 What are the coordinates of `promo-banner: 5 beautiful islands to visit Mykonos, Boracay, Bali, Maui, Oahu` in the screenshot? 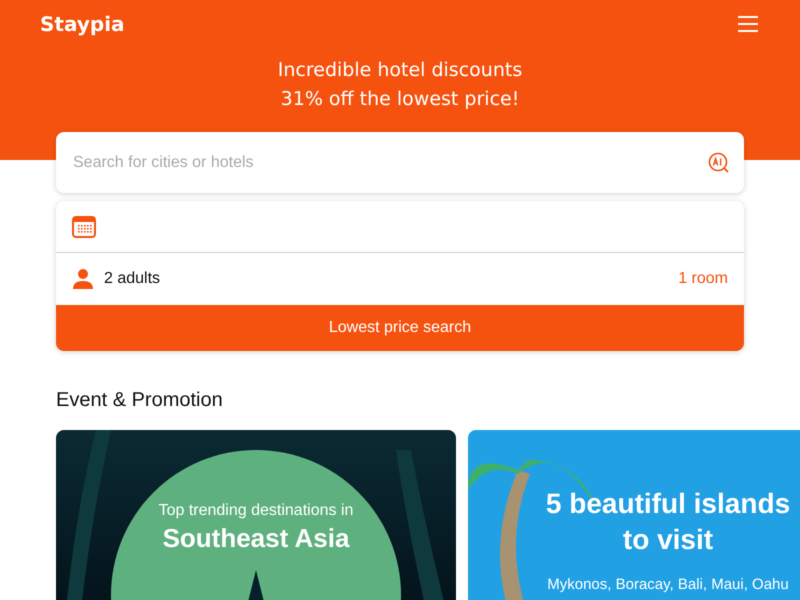 It's located at (634, 515).